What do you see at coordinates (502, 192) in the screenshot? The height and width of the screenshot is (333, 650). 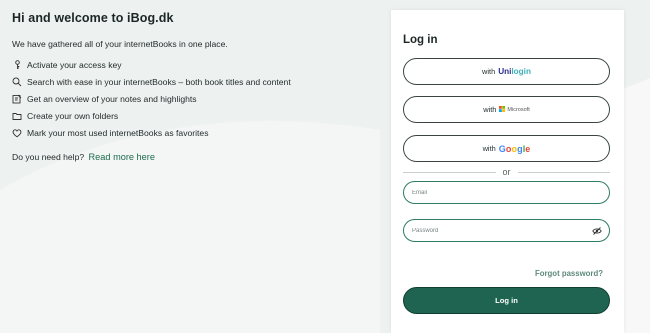 I see `email-input` at bounding box center [502, 192].